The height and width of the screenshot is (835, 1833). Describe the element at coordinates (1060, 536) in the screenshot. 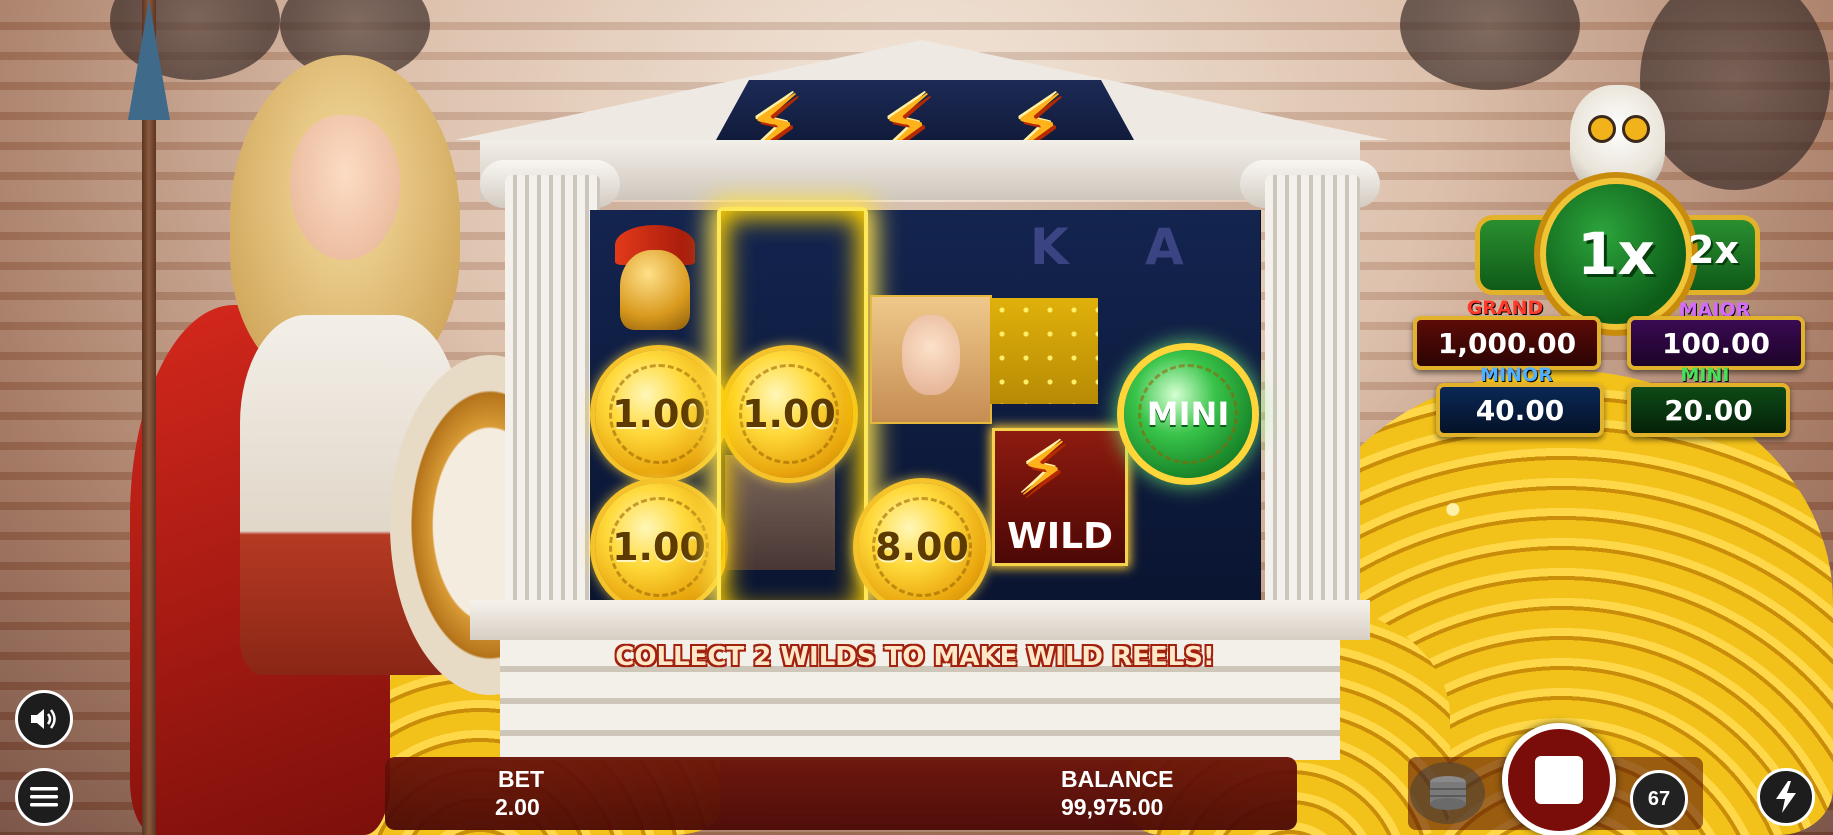

I see `wild-label: WILD` at that location.